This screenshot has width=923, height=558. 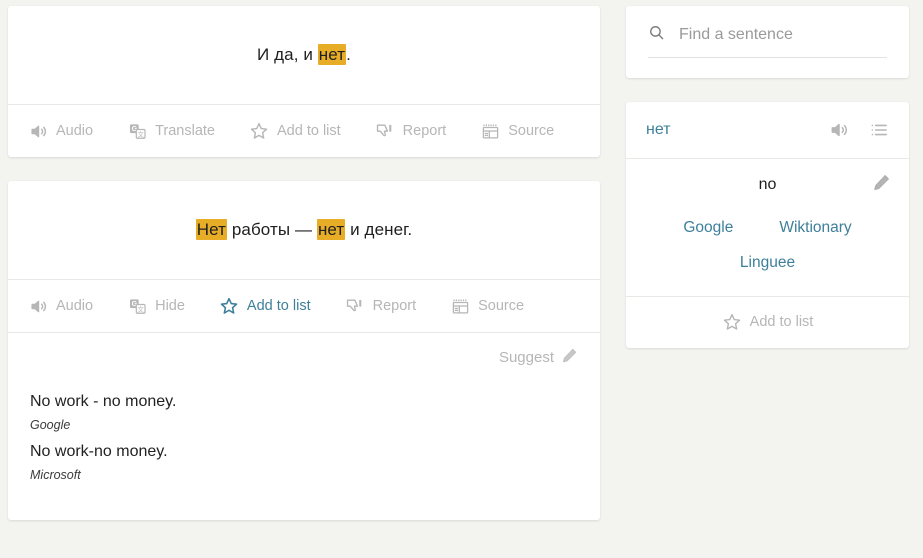 What do you see at coordinates (781, 322) in the screenshot?
I see `word-add-to-list-label: Add to list` at bounding box center [781, 322].